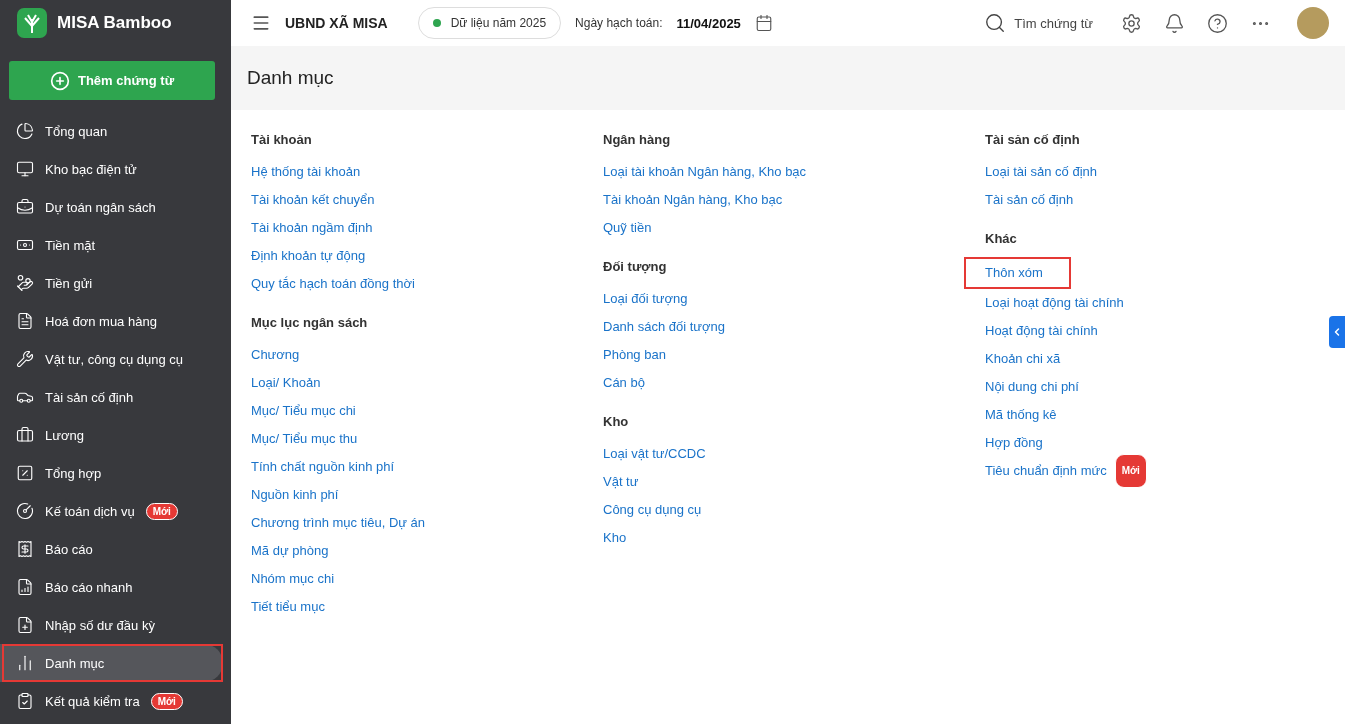 Image resolution: width=1345 pixels, height=724 pixels. I want to click on add-voucher-button: Thêm chứng từ, so click(112, 80).